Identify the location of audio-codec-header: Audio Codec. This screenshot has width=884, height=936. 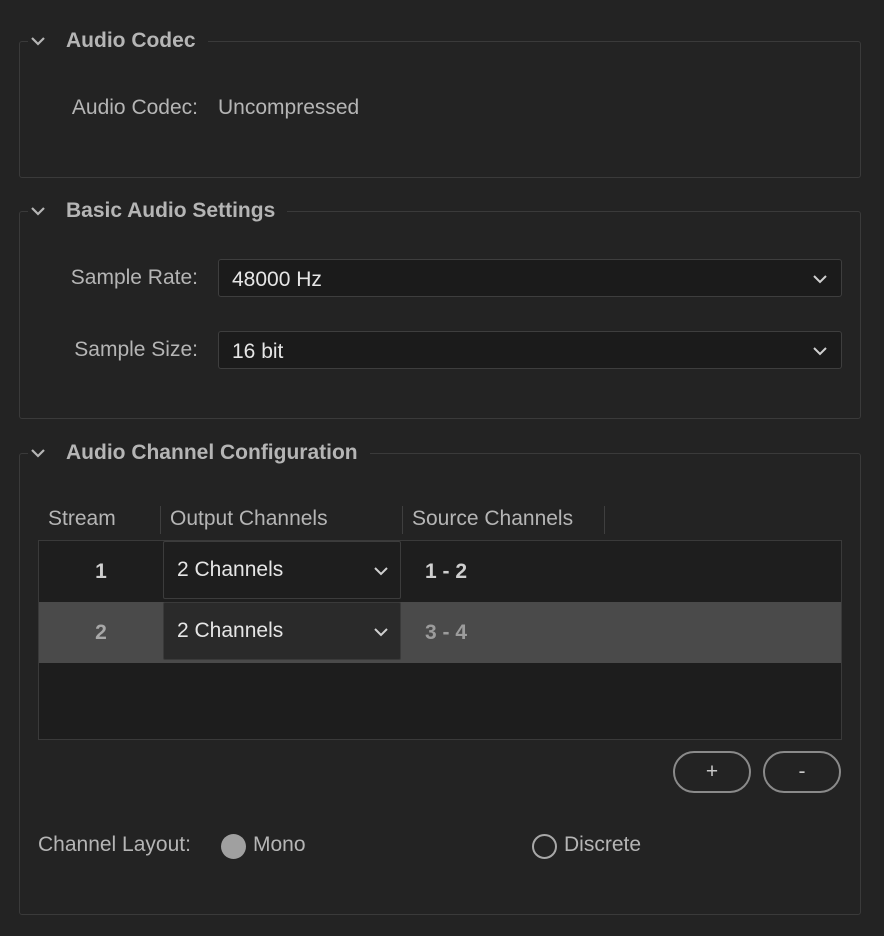
(118, 41).